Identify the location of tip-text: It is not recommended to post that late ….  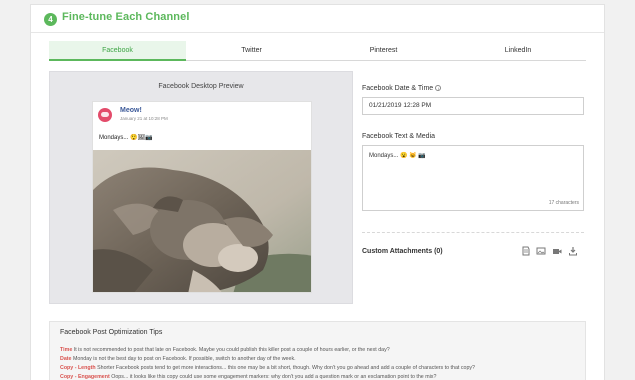
(231, 350).